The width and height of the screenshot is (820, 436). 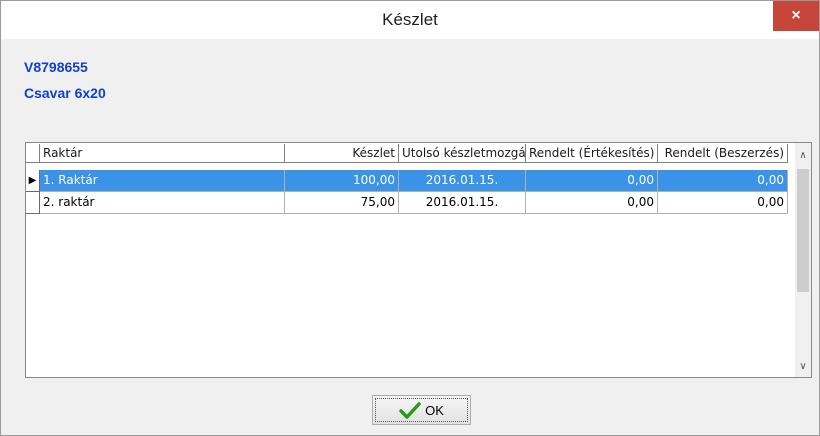 What do you see at coordinates (410, 410) in the screenshot?
I see `checkmark-icon` at bounding box center [410, 410].